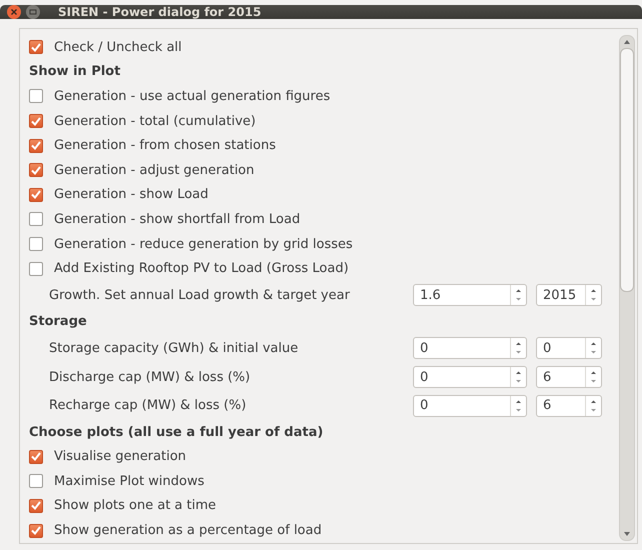  What do you see at coordinates (176, 432) in the screenshot?
I see `section-heading: Choose plots (all use a full year of data)` at bounding box center [176, 432].